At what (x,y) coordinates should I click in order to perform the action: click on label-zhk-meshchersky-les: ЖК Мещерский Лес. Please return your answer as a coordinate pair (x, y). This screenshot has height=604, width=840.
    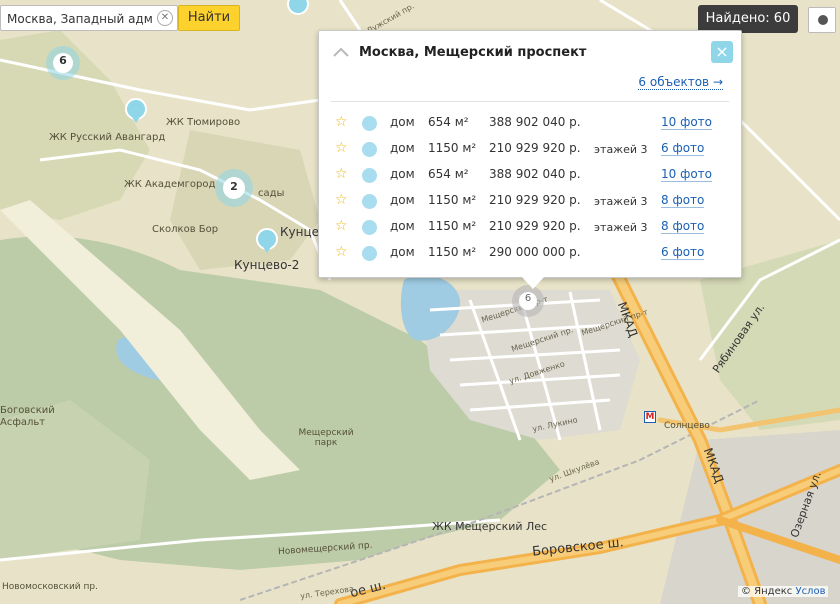
    Looking at the image, I should click on (490, 526).